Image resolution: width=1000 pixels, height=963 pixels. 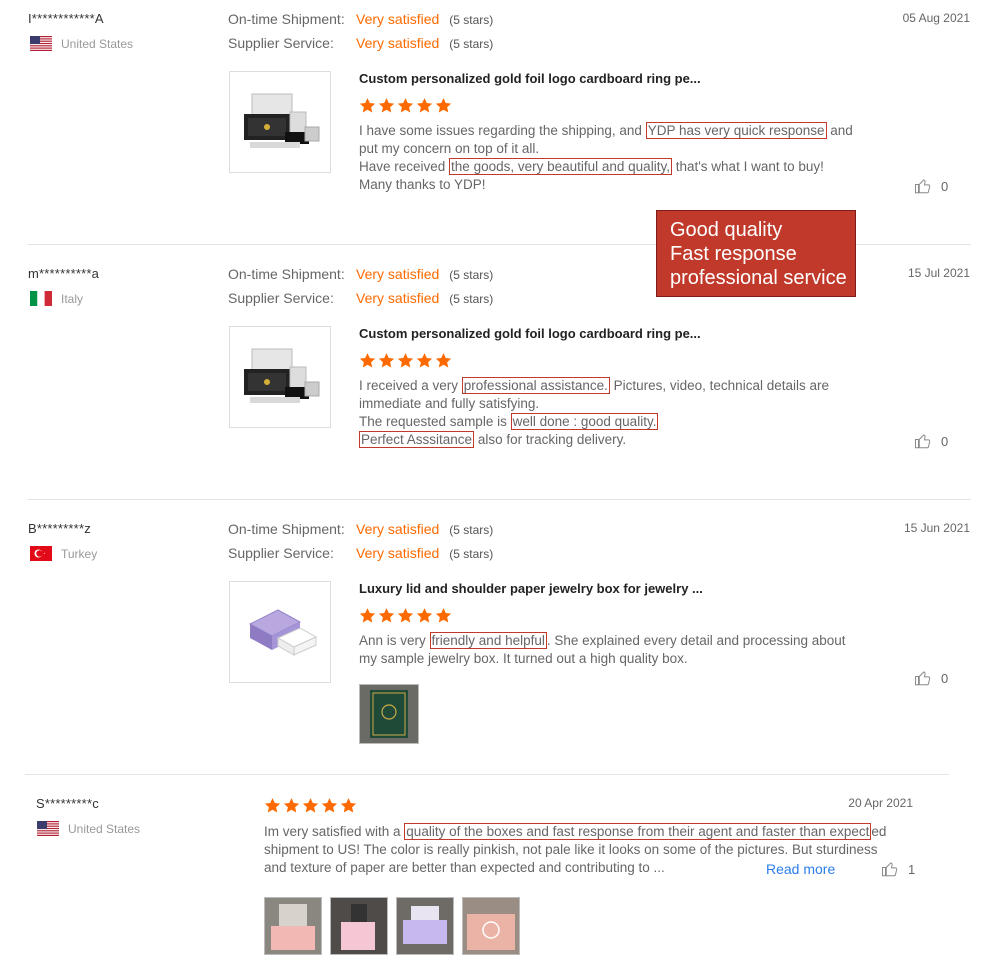 What do you see at coordinates (880, 803) in the screenshot?
I see `review-date: 20 Apr 2021` at bounding box center [880, 803].